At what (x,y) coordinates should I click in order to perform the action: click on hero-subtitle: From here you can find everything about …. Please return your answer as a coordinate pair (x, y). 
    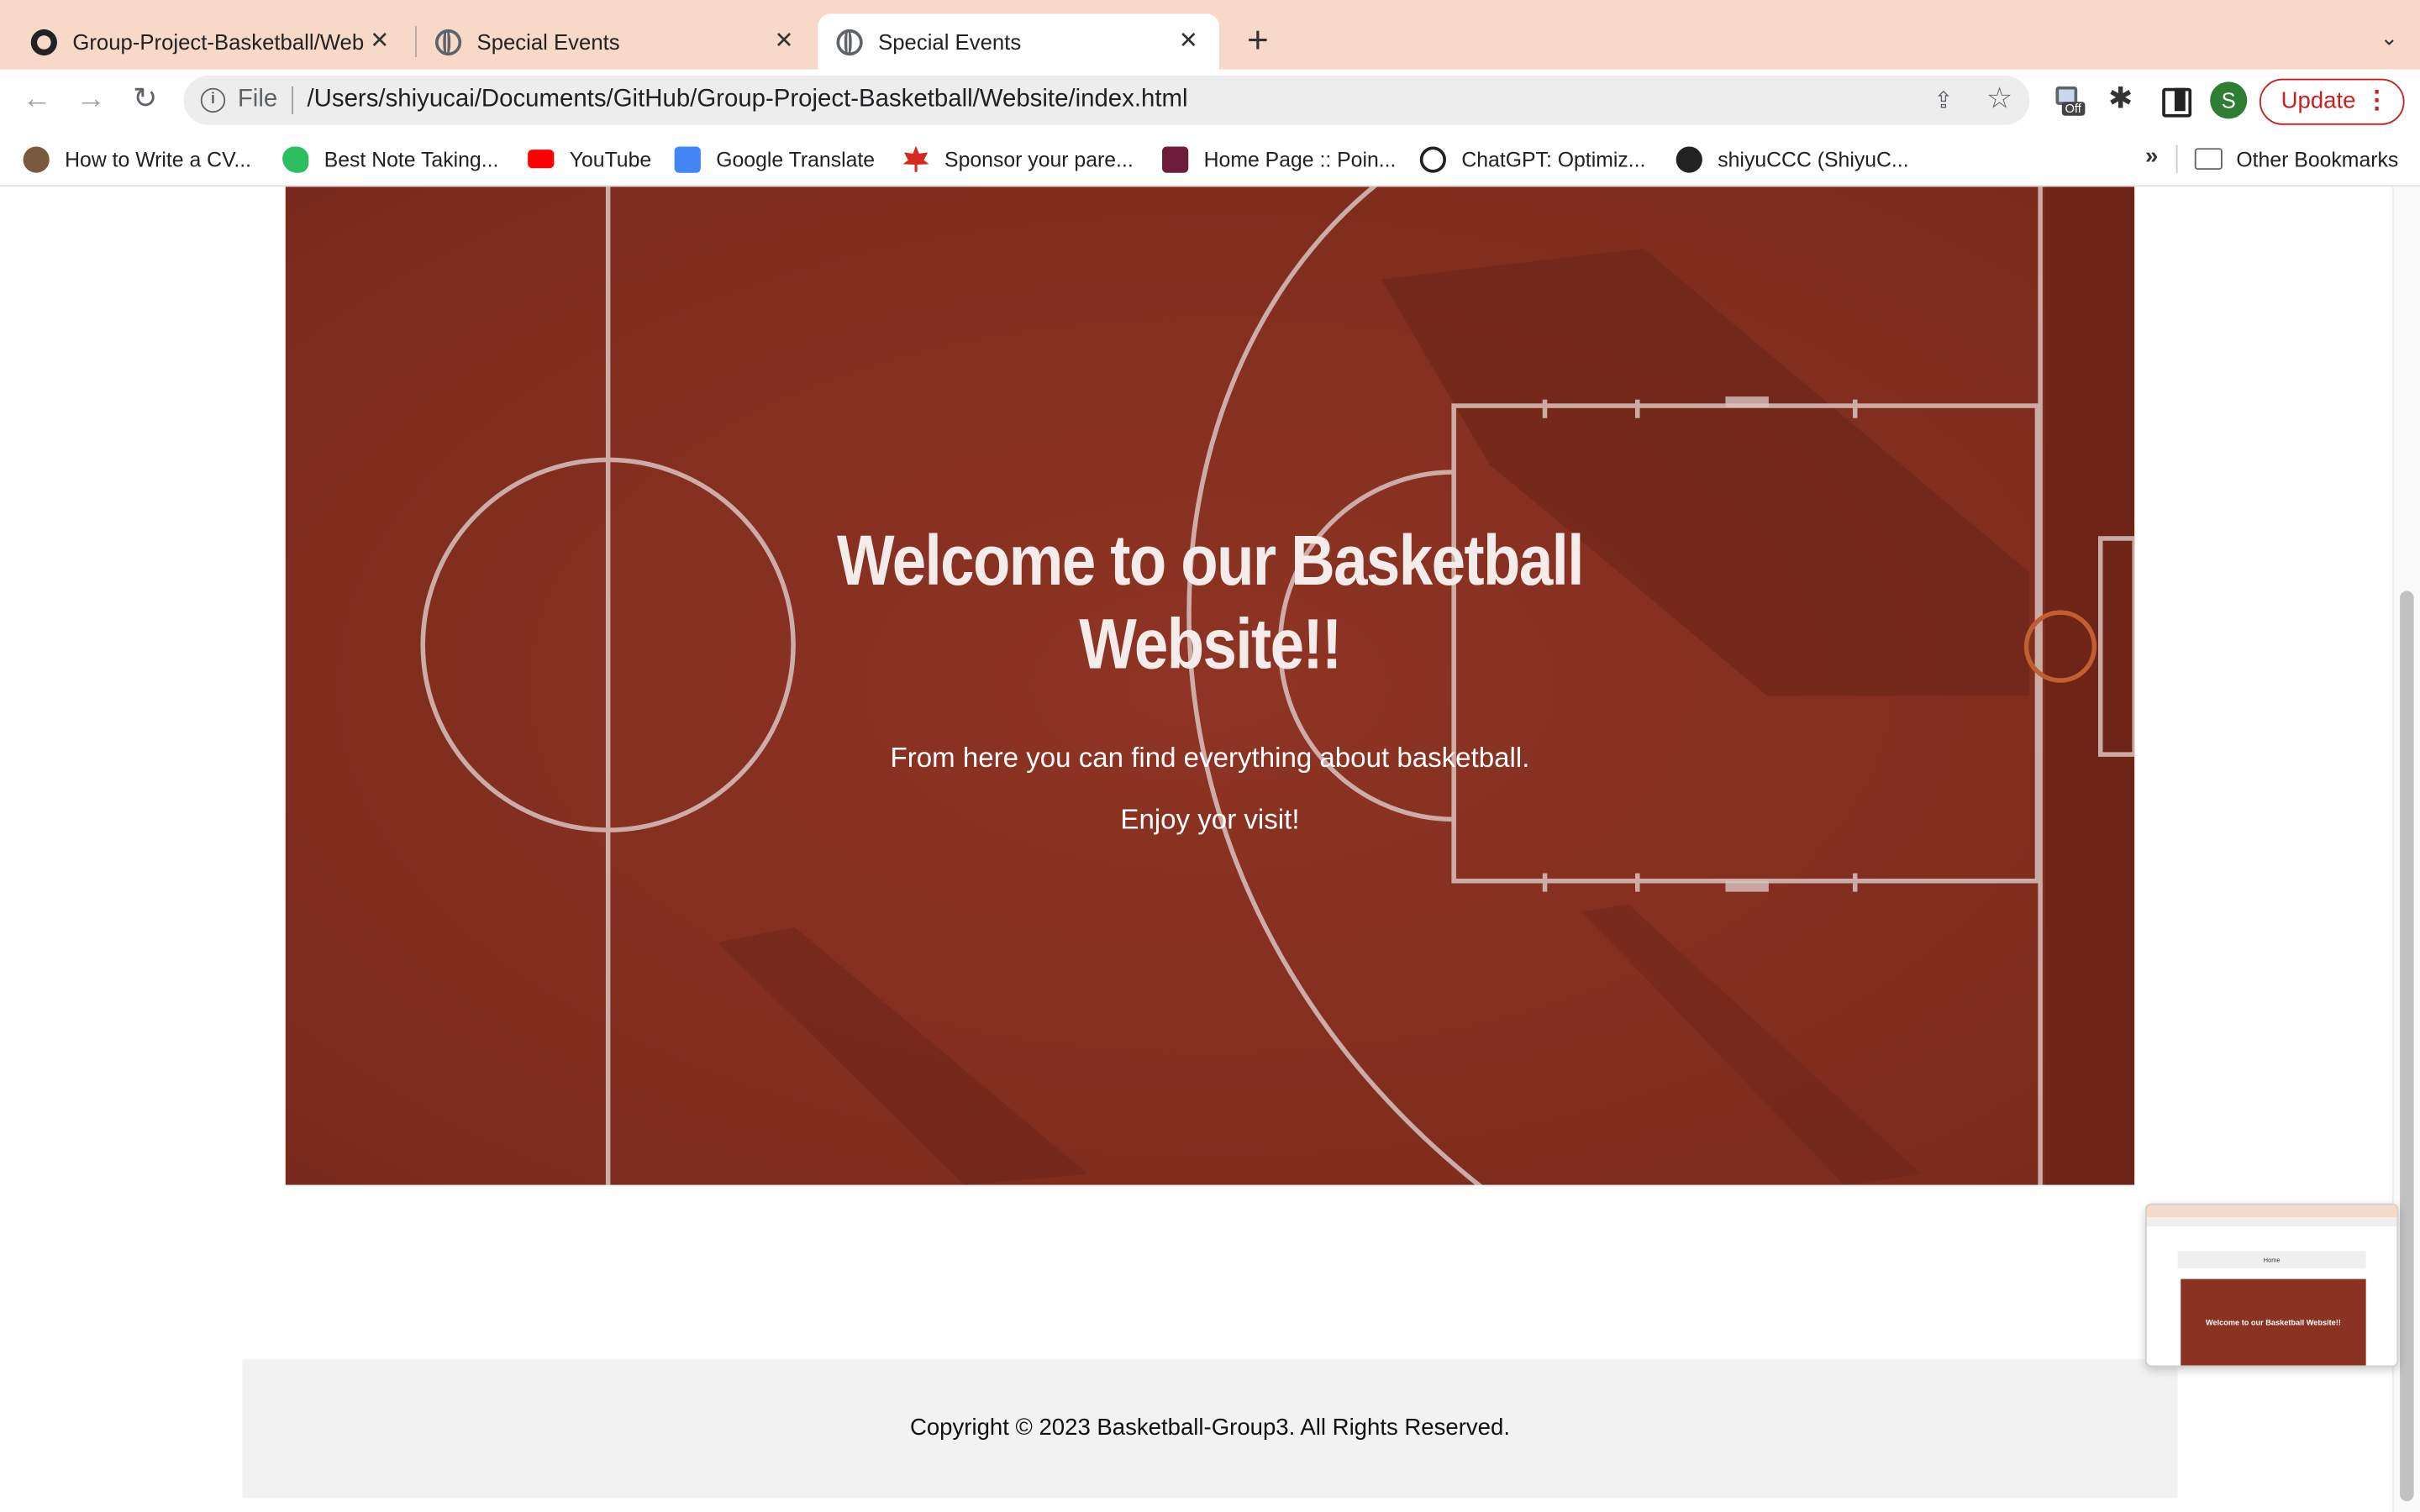
    Looking at the image, I should click on (1210, 758).